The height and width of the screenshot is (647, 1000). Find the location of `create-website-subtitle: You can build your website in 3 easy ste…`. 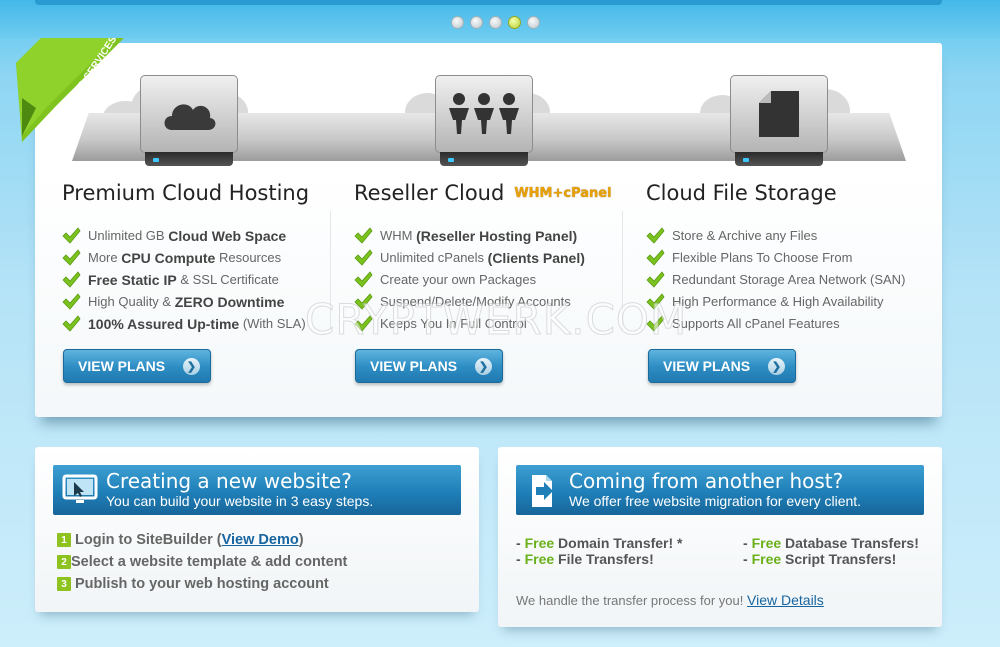

create-website-subtitle: You can build your website in 3 easy ste… is located at coordinates (240, 501).